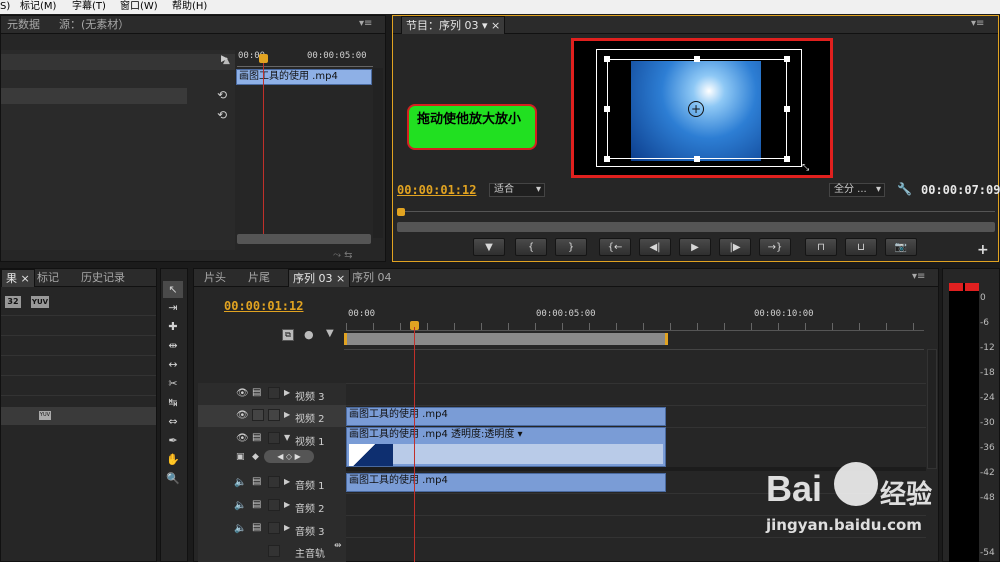 The image size is (1000, 562). What do you see at coordinates (255, 457) in the screenshot?
I see `keyframe-icon: ◆` at bounding box center [255, 457].